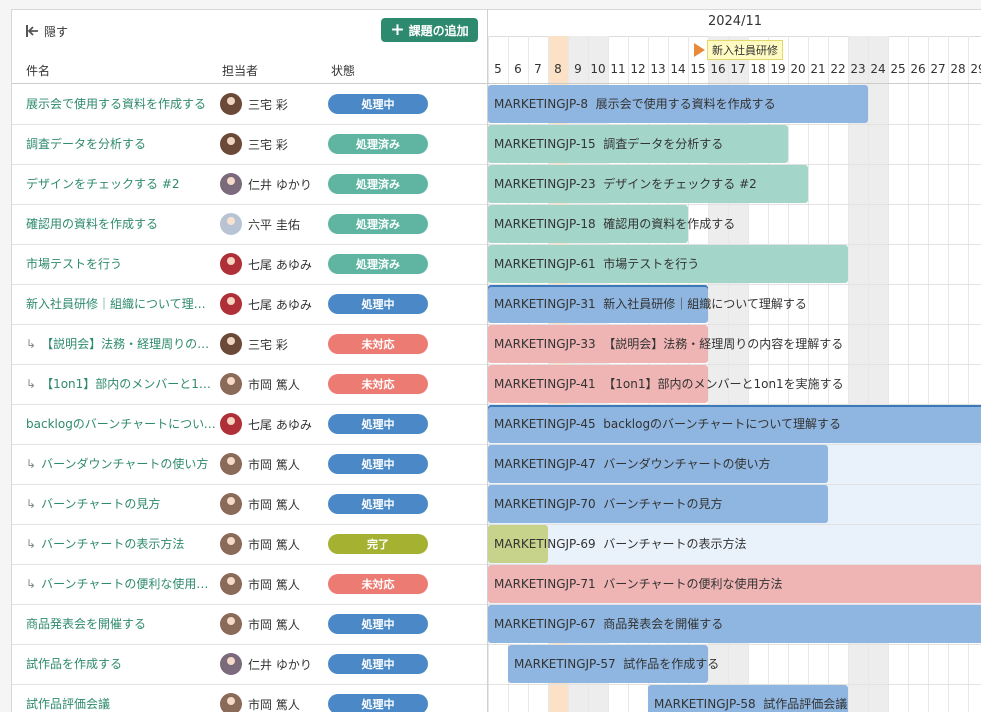 This screenshot has height=712, width=981. I want to click on issue-key: MARKETINGJP-31, so click(545, 304).